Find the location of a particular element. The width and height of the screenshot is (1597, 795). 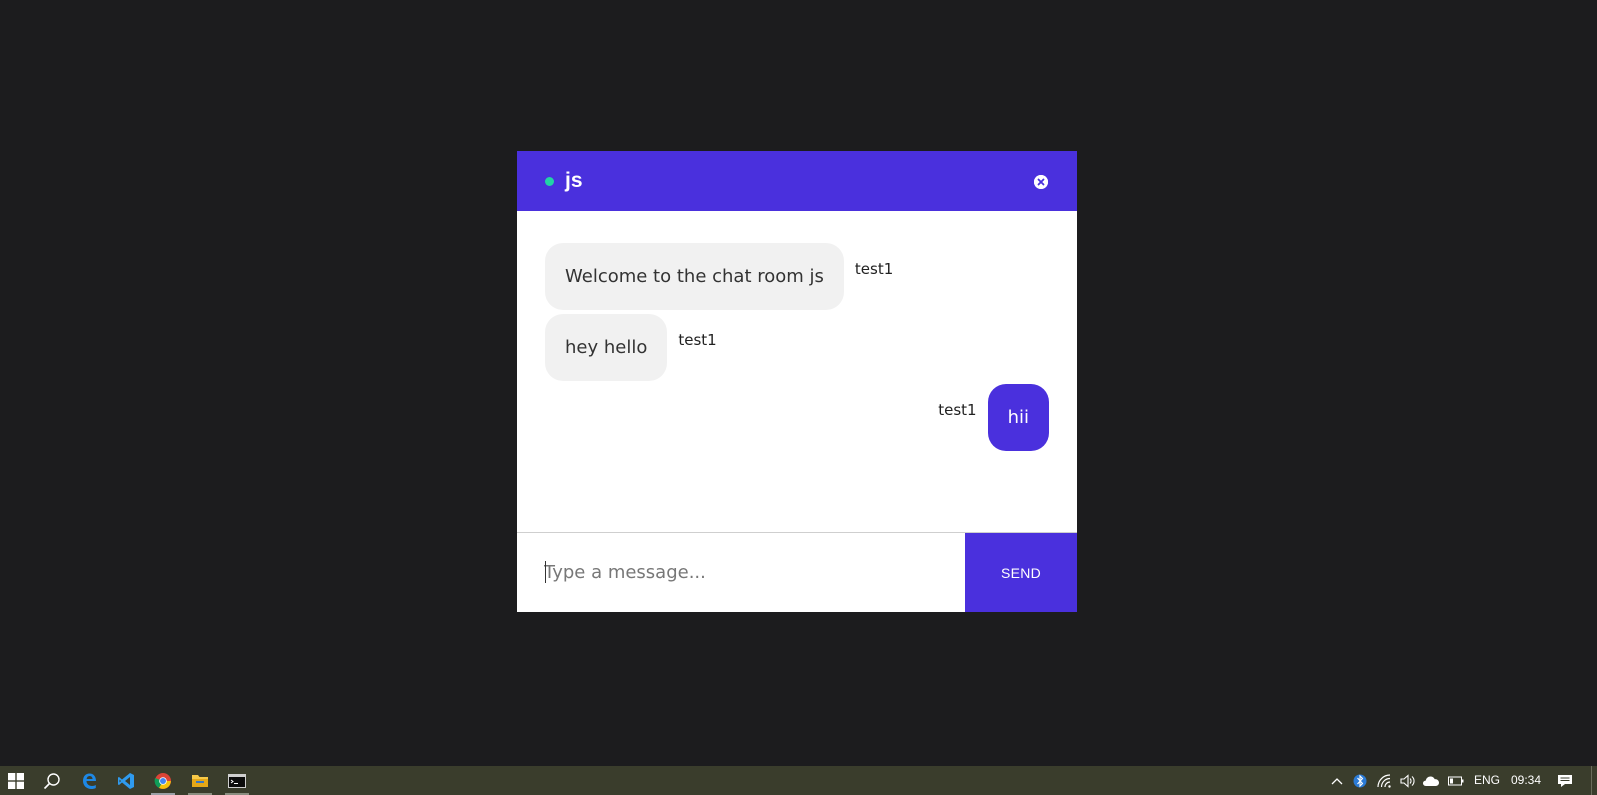

bluetooth-icon is located at coordinates (1360, 780).